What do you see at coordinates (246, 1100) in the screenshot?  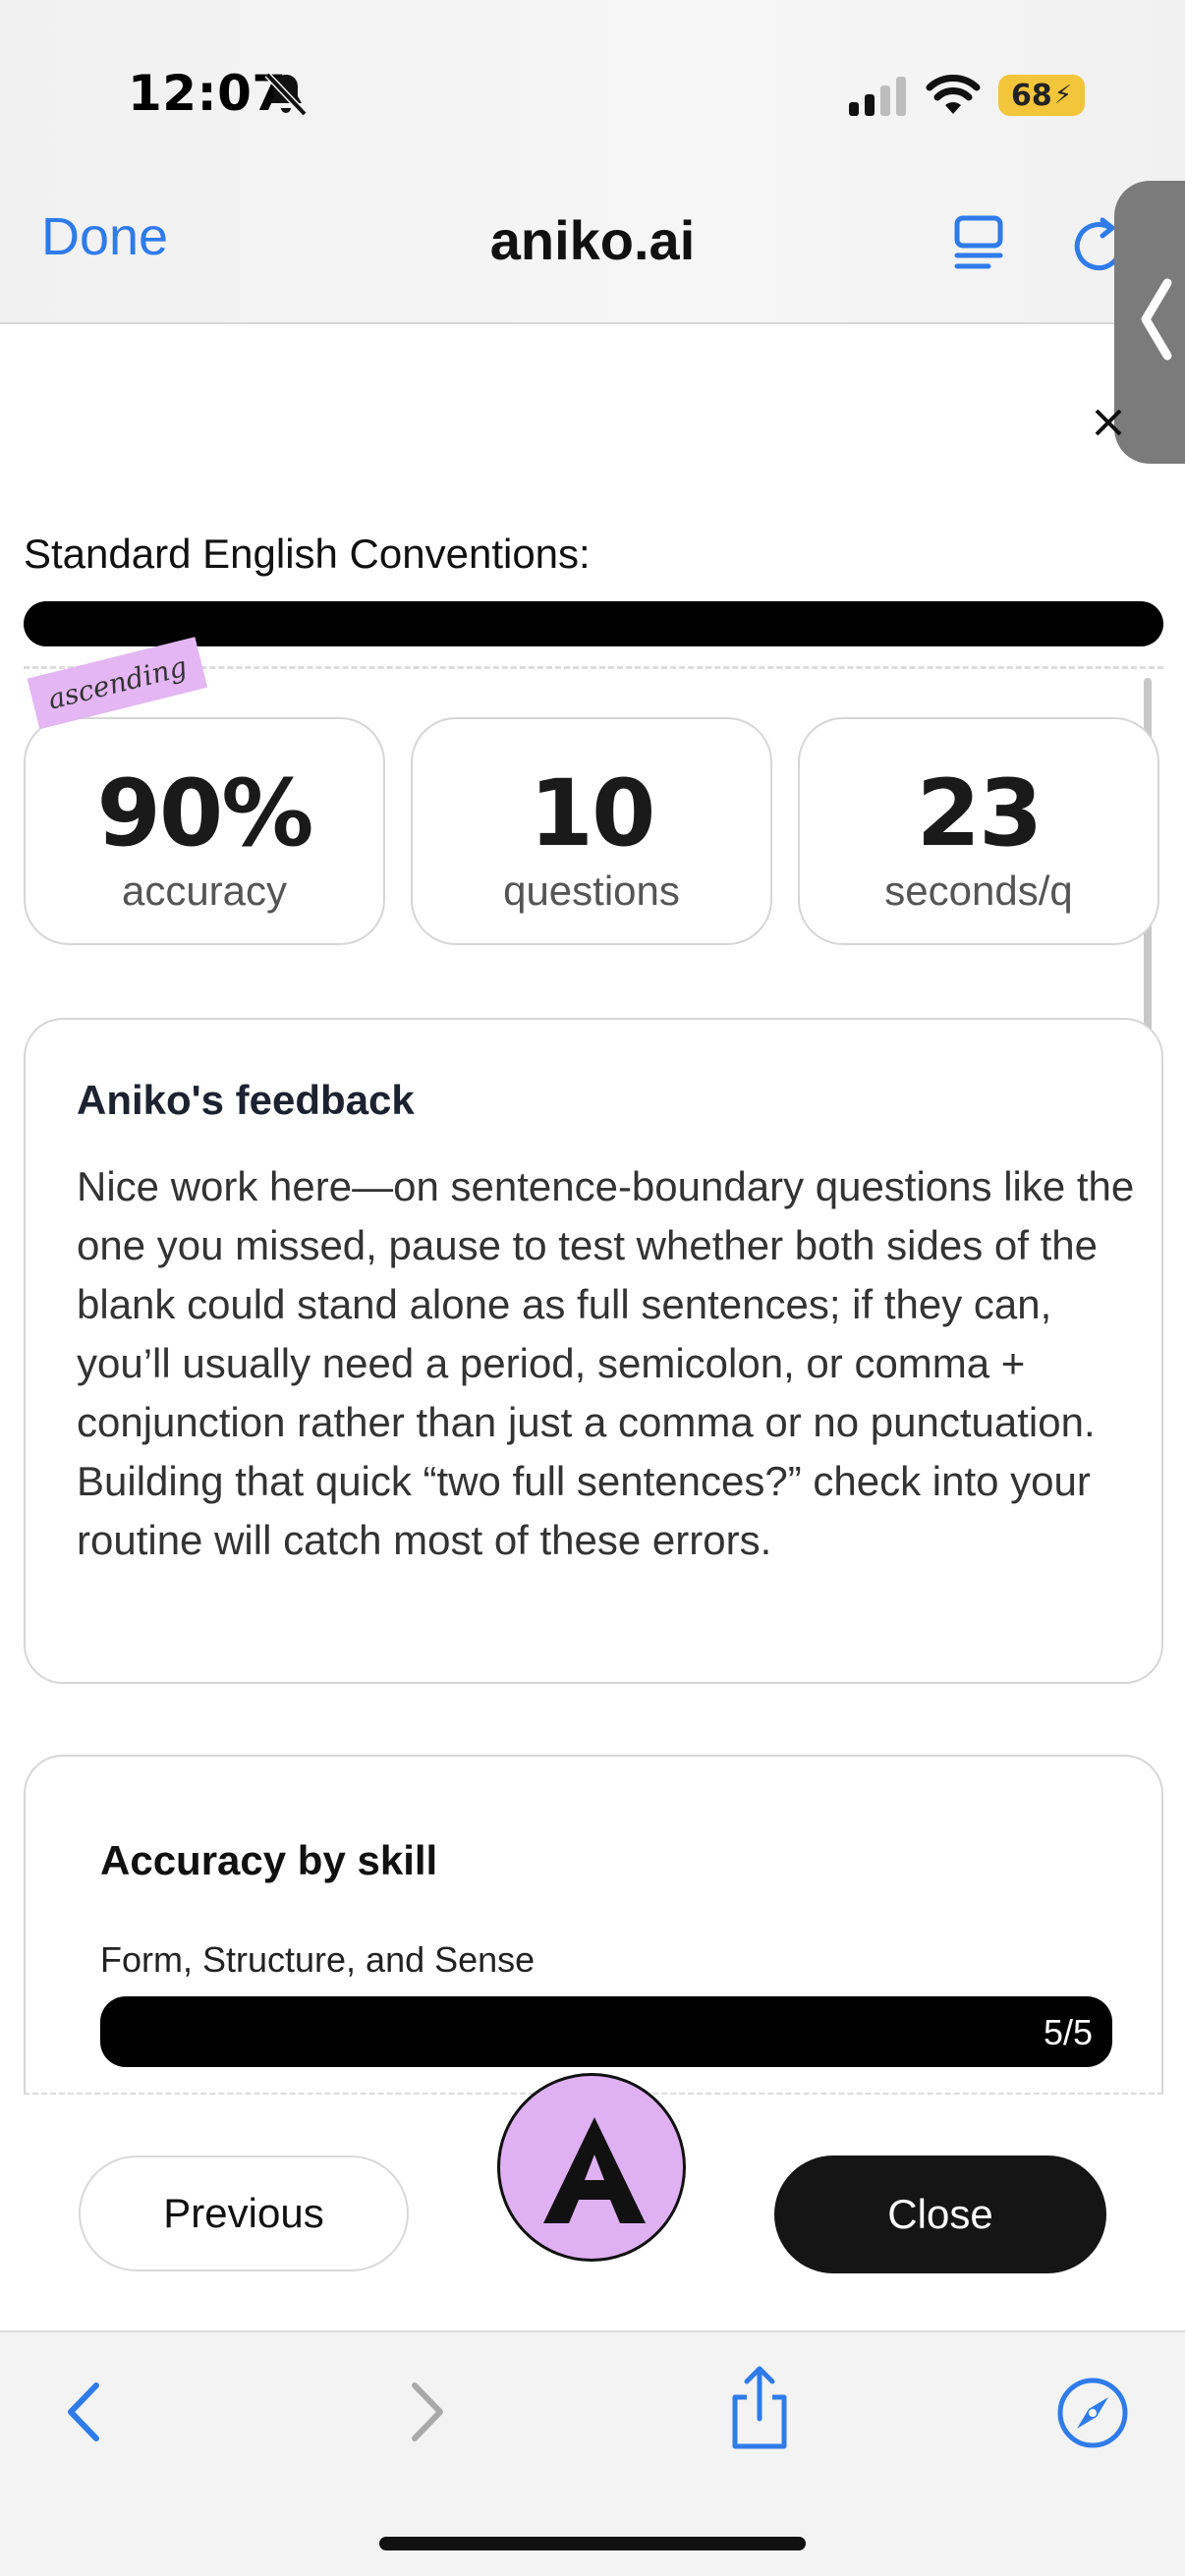 I see `feedback-title: Aniko's feedback` at bounding box center [246, 1100].